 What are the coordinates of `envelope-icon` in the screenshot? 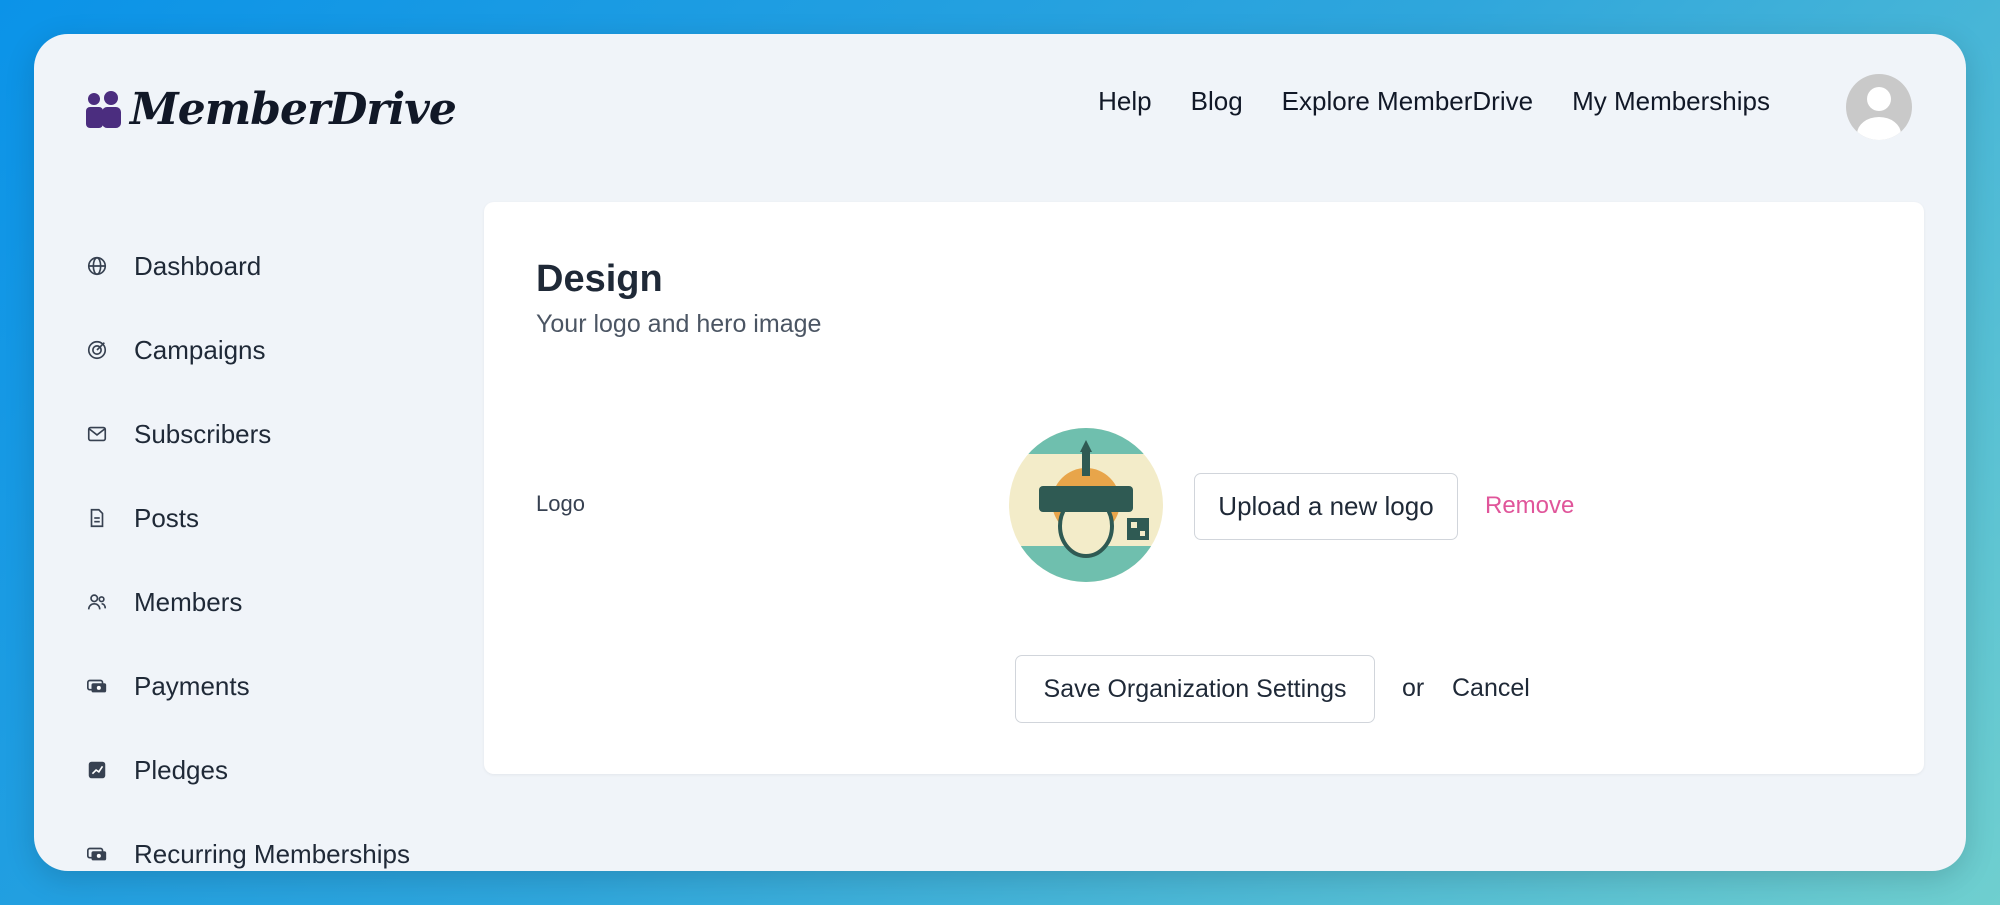 It's located at (97, 434).